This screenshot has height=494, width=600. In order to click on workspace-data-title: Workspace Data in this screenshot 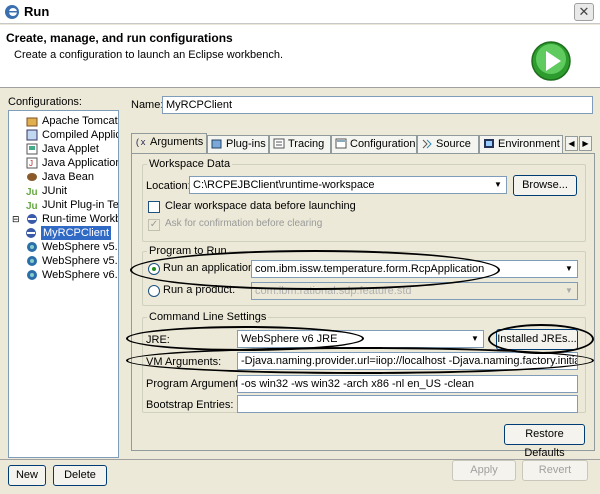, I will do `click(190, 164)`.